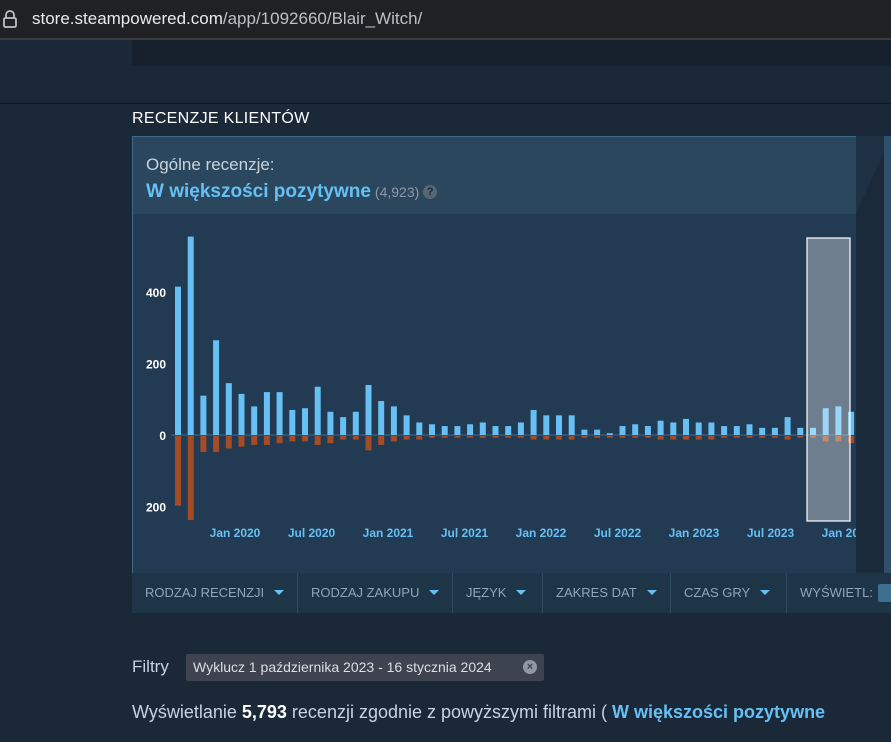  Describe the element at coordinates (150, 666) in the screenshot. I see `filters-label: Filtry` at that location.